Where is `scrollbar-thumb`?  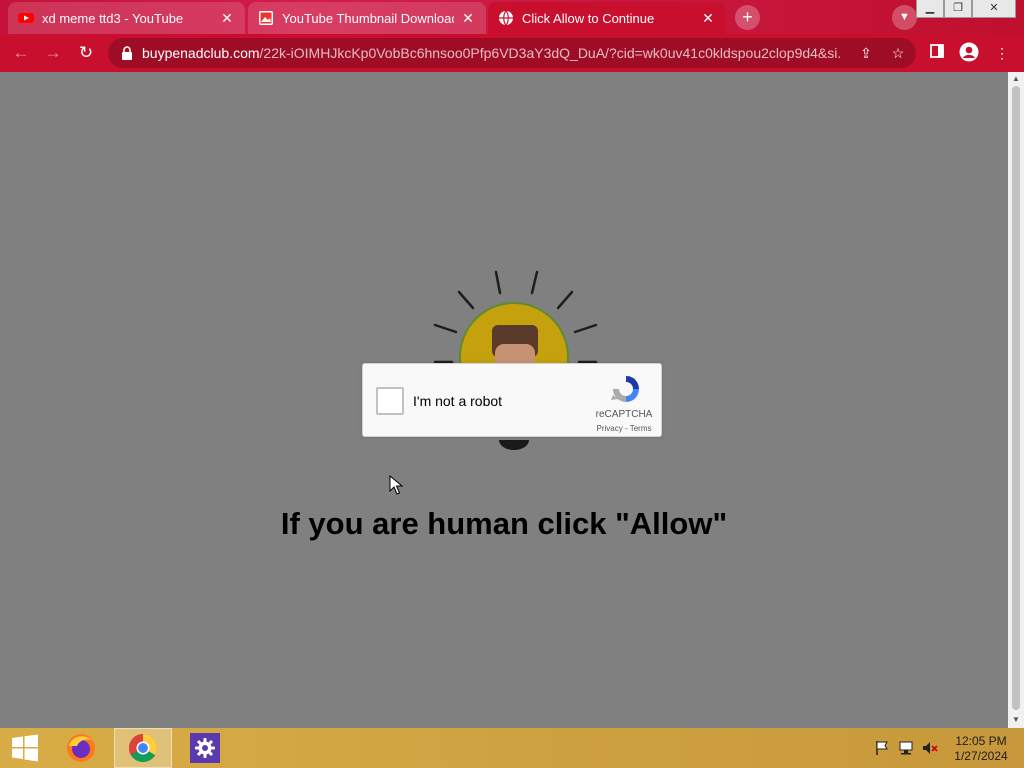
scrollbar-thumb is located at coordinates (1016, 398).